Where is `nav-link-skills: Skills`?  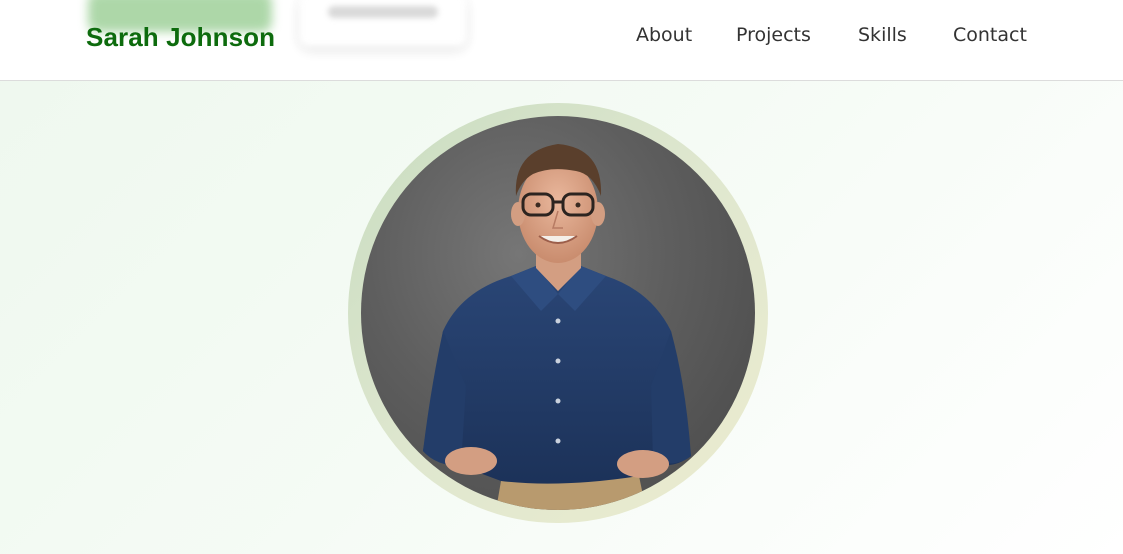 nav-link-skills: Skills is located at coordinates (882, 35).